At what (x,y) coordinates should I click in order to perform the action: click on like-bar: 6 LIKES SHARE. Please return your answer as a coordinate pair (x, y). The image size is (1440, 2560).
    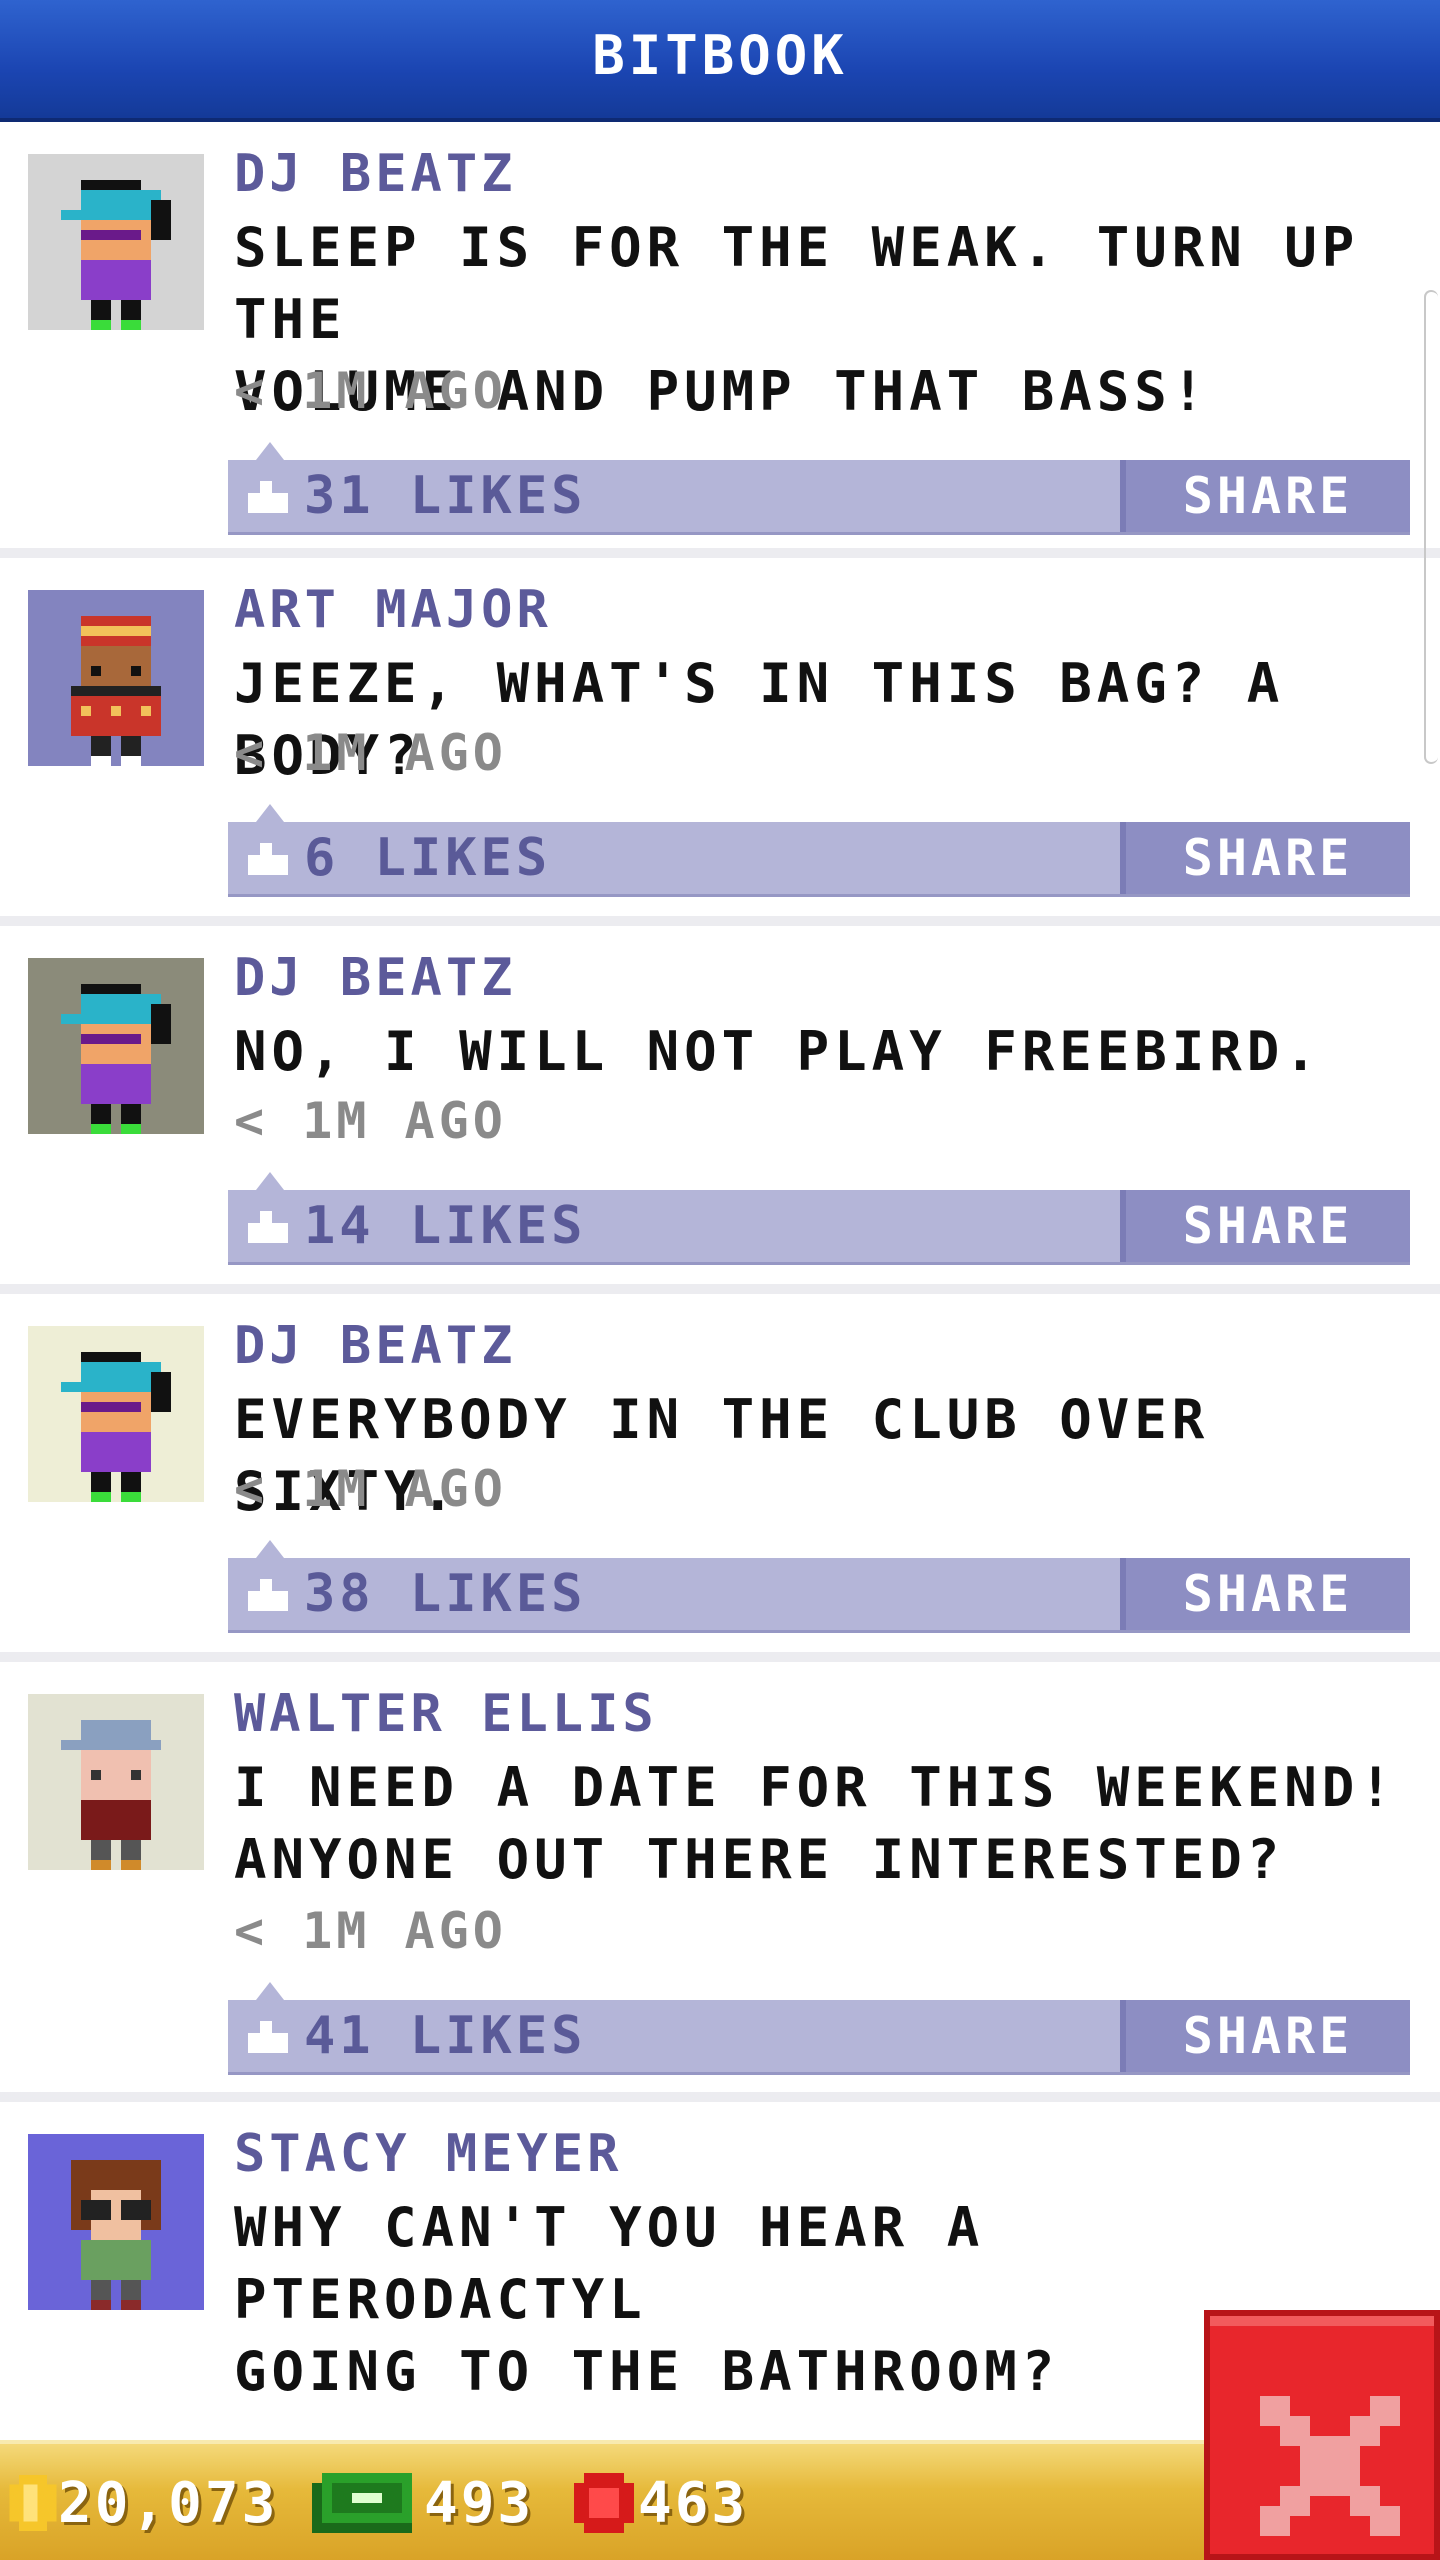
    Looking at the image, I should click on (819, 850).